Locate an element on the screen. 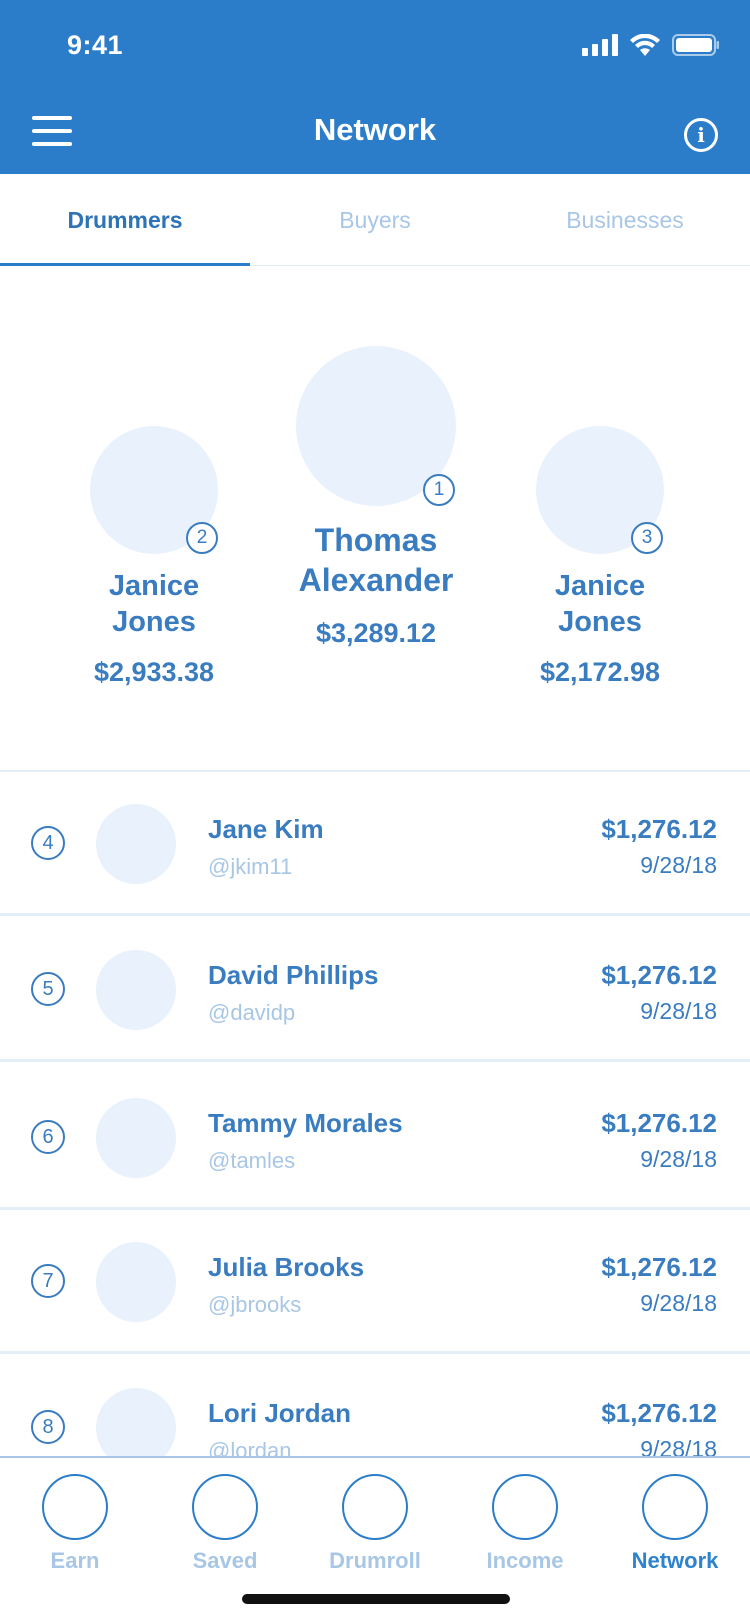 The image size is (750, 1624). rank-number: 8 is located at coordinates (48, 1427).